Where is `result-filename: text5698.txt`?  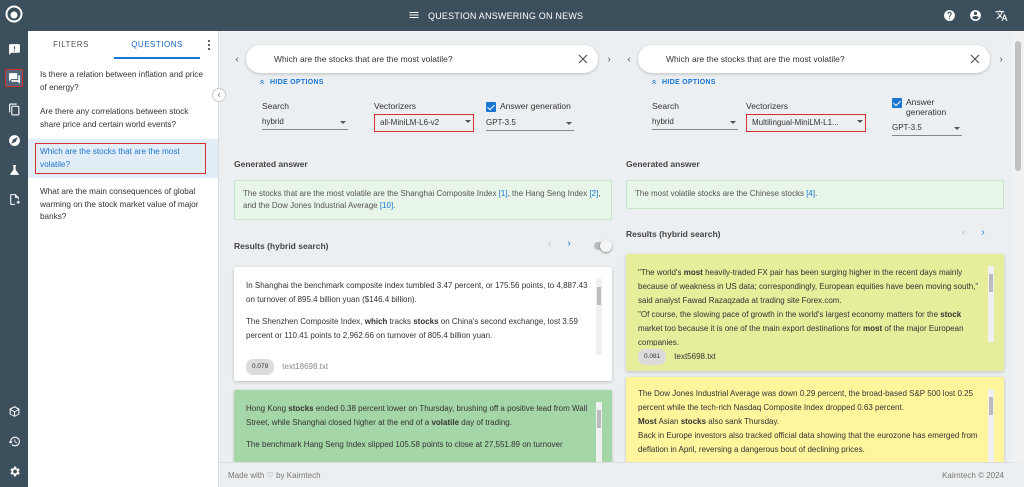 result-filename: text5698.txt is located at coordinates (694, 357).